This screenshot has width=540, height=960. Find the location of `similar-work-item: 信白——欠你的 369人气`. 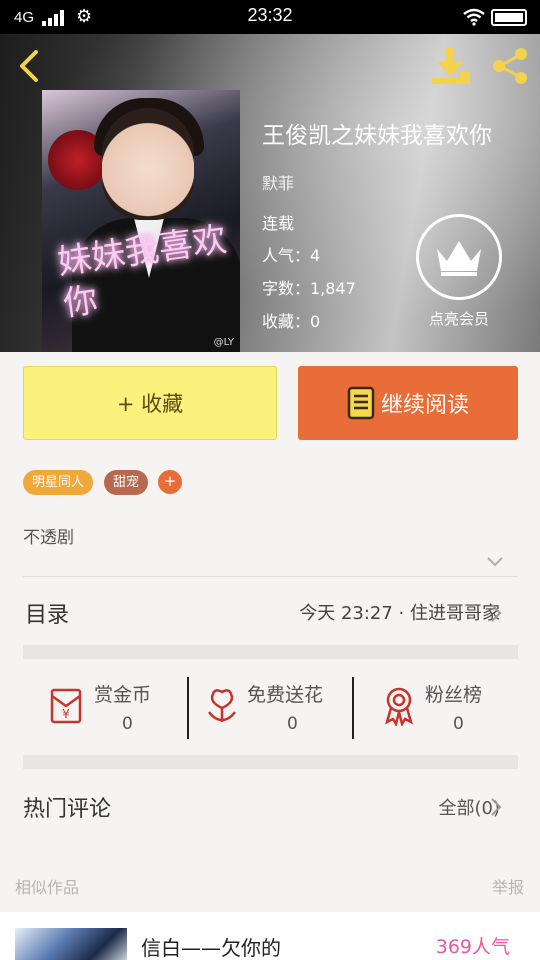

similar-work-item: 信白——欠你的 369人气 is located at coordinates (270, 936).